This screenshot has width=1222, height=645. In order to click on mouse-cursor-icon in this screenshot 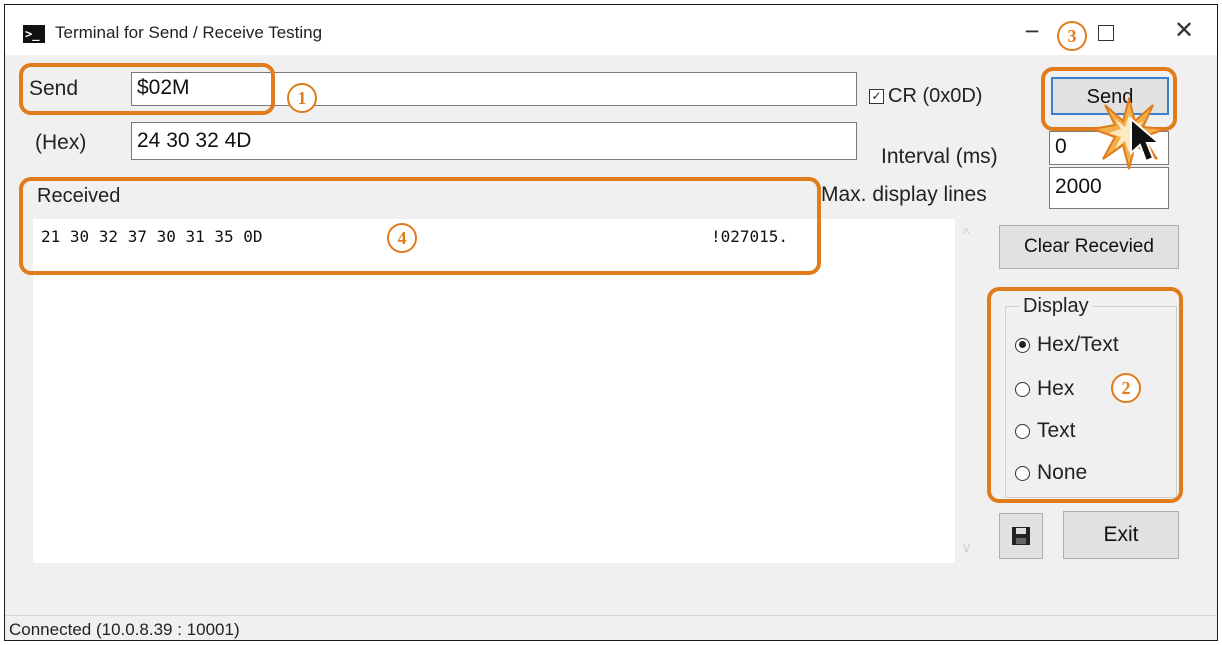, I will do `click(1146, 140)`.